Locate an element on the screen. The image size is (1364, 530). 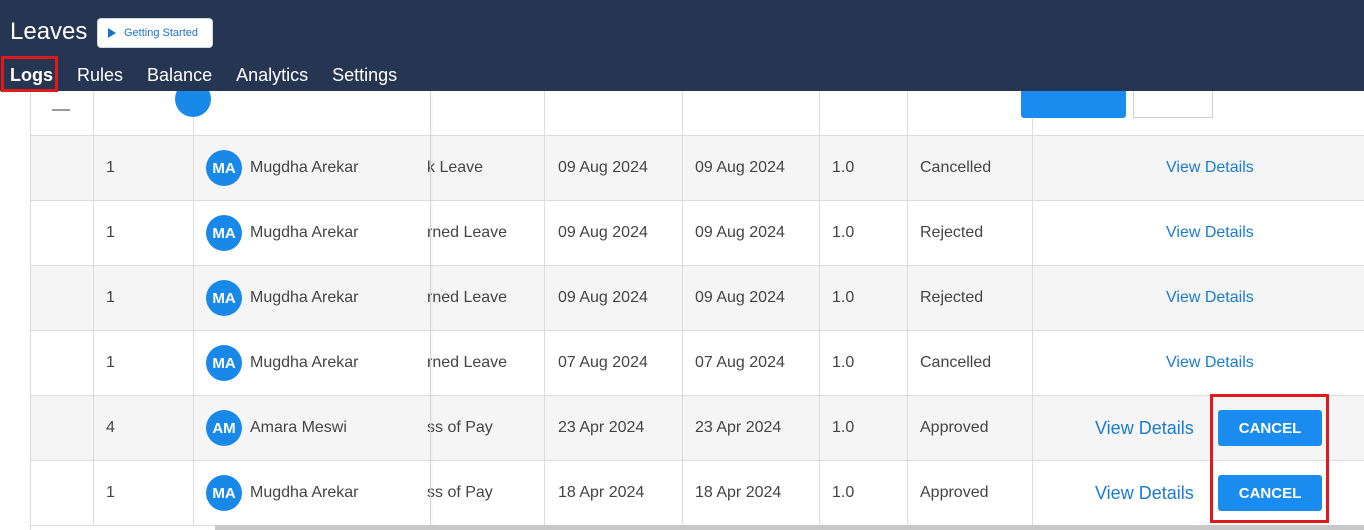
page-title: Leaves is located at coordinates (49, 31).